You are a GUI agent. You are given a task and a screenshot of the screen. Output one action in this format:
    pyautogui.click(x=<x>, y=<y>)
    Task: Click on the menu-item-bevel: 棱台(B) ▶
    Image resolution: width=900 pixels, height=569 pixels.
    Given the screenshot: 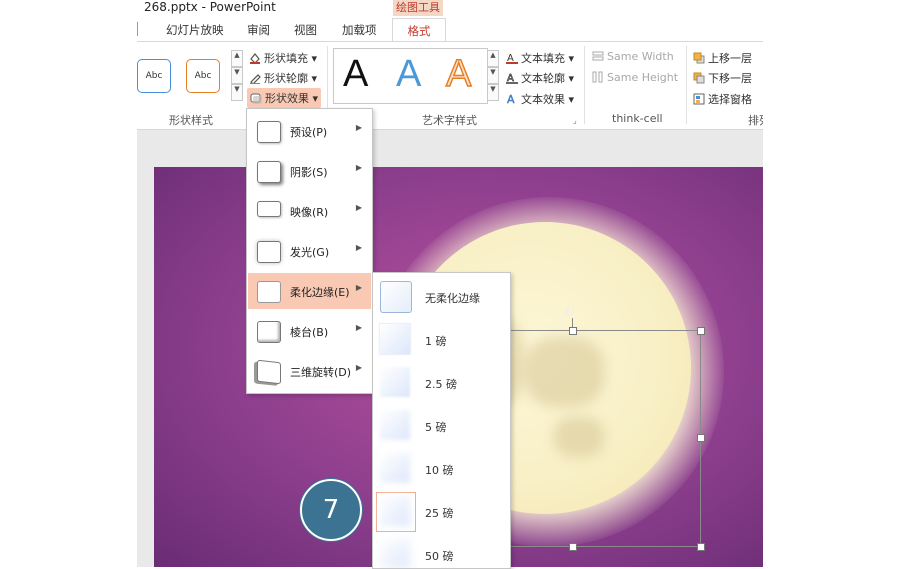 What is the action you would take?
    pyautogui.click(x=309, y=331)
    